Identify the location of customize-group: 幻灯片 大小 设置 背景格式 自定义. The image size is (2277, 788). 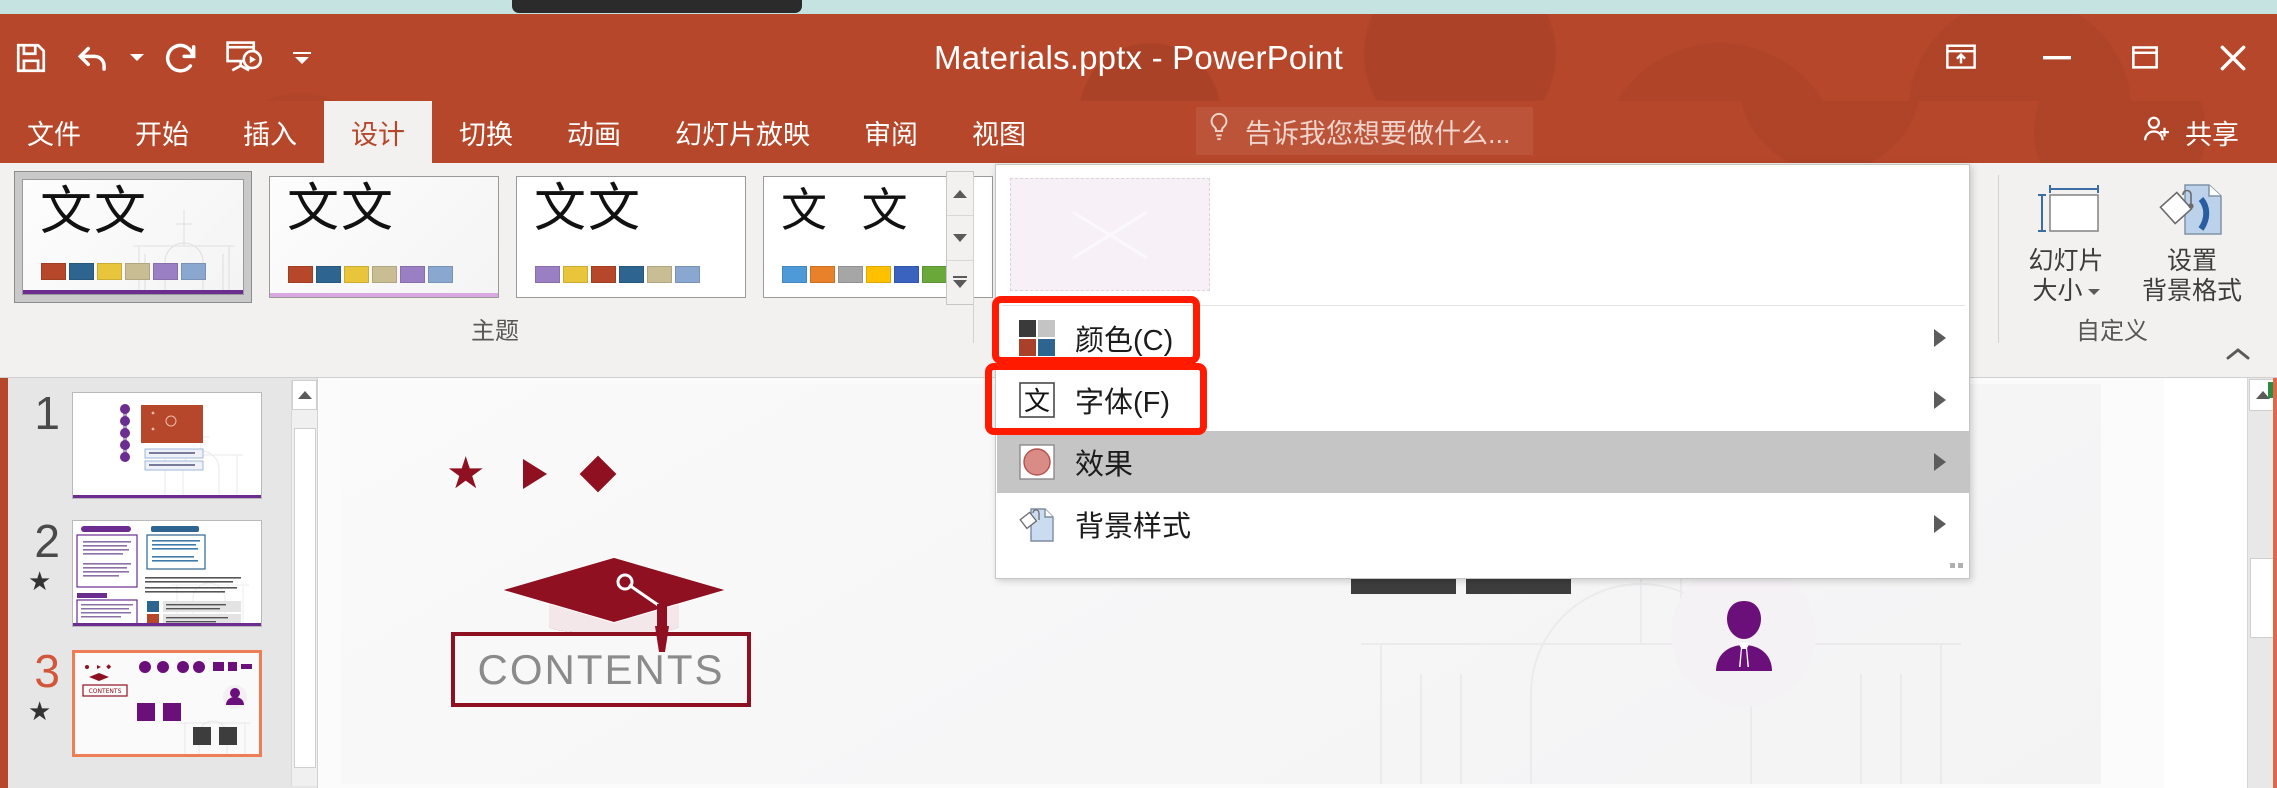
(2132, 270).